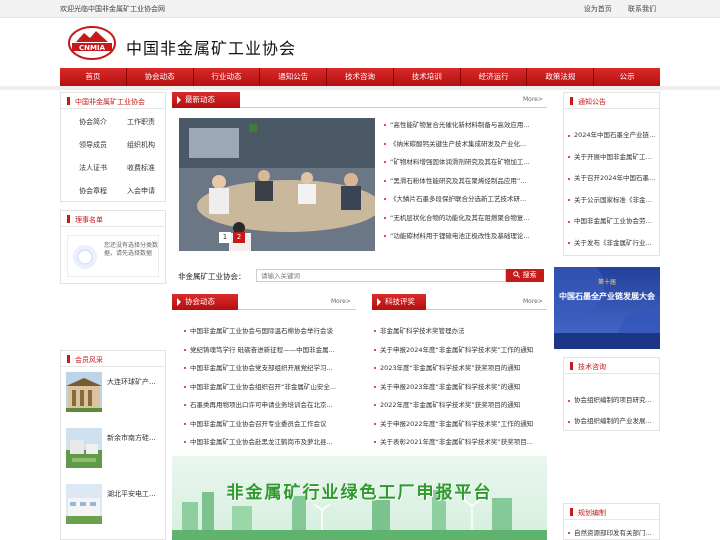 The width and height of the screenshot is (720, 540). Describe the element at coordinates (359, 498) in the screenshot. I see `green-factory-banner: 非金属矿行业绿色工厂申报平台` at that location.